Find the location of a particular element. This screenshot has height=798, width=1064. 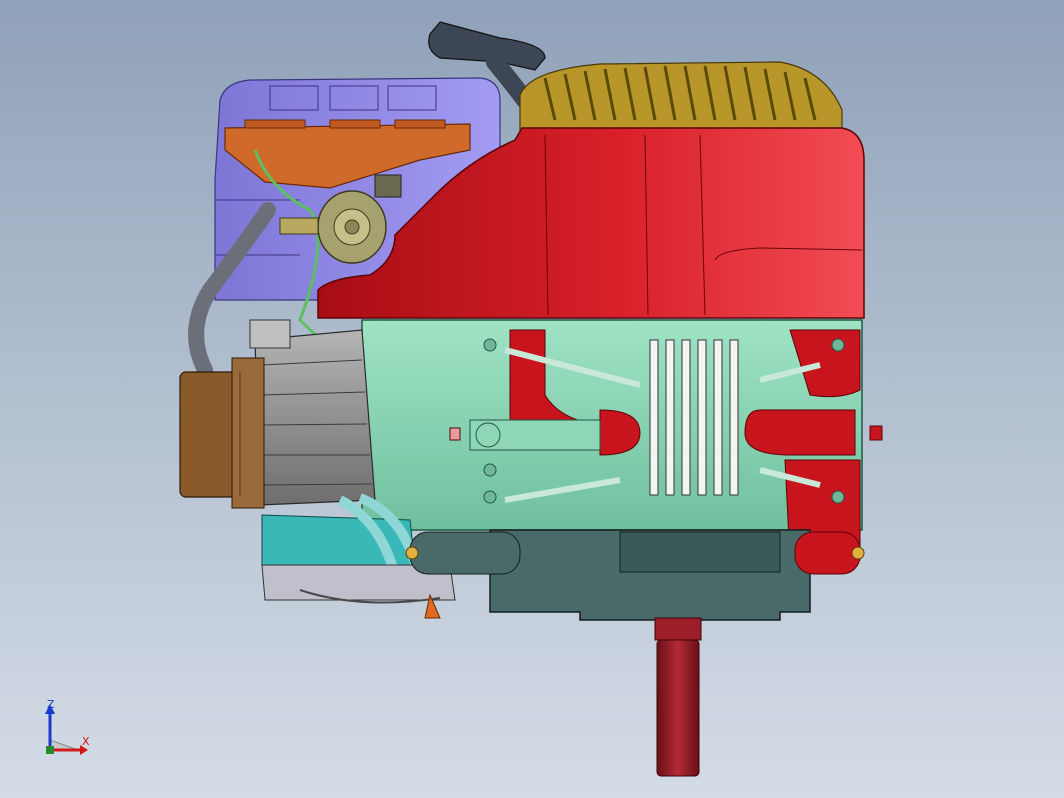

z-axis-label: Z is located at coordinates (51, 704).